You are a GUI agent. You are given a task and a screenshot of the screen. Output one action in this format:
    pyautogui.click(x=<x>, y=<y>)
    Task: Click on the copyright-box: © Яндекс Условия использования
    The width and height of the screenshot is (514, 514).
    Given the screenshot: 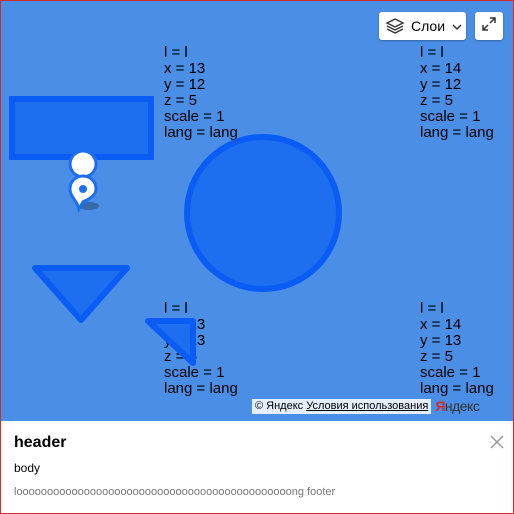 What is the action you would take?
    pyautogui.click(x=342, y=406)
    